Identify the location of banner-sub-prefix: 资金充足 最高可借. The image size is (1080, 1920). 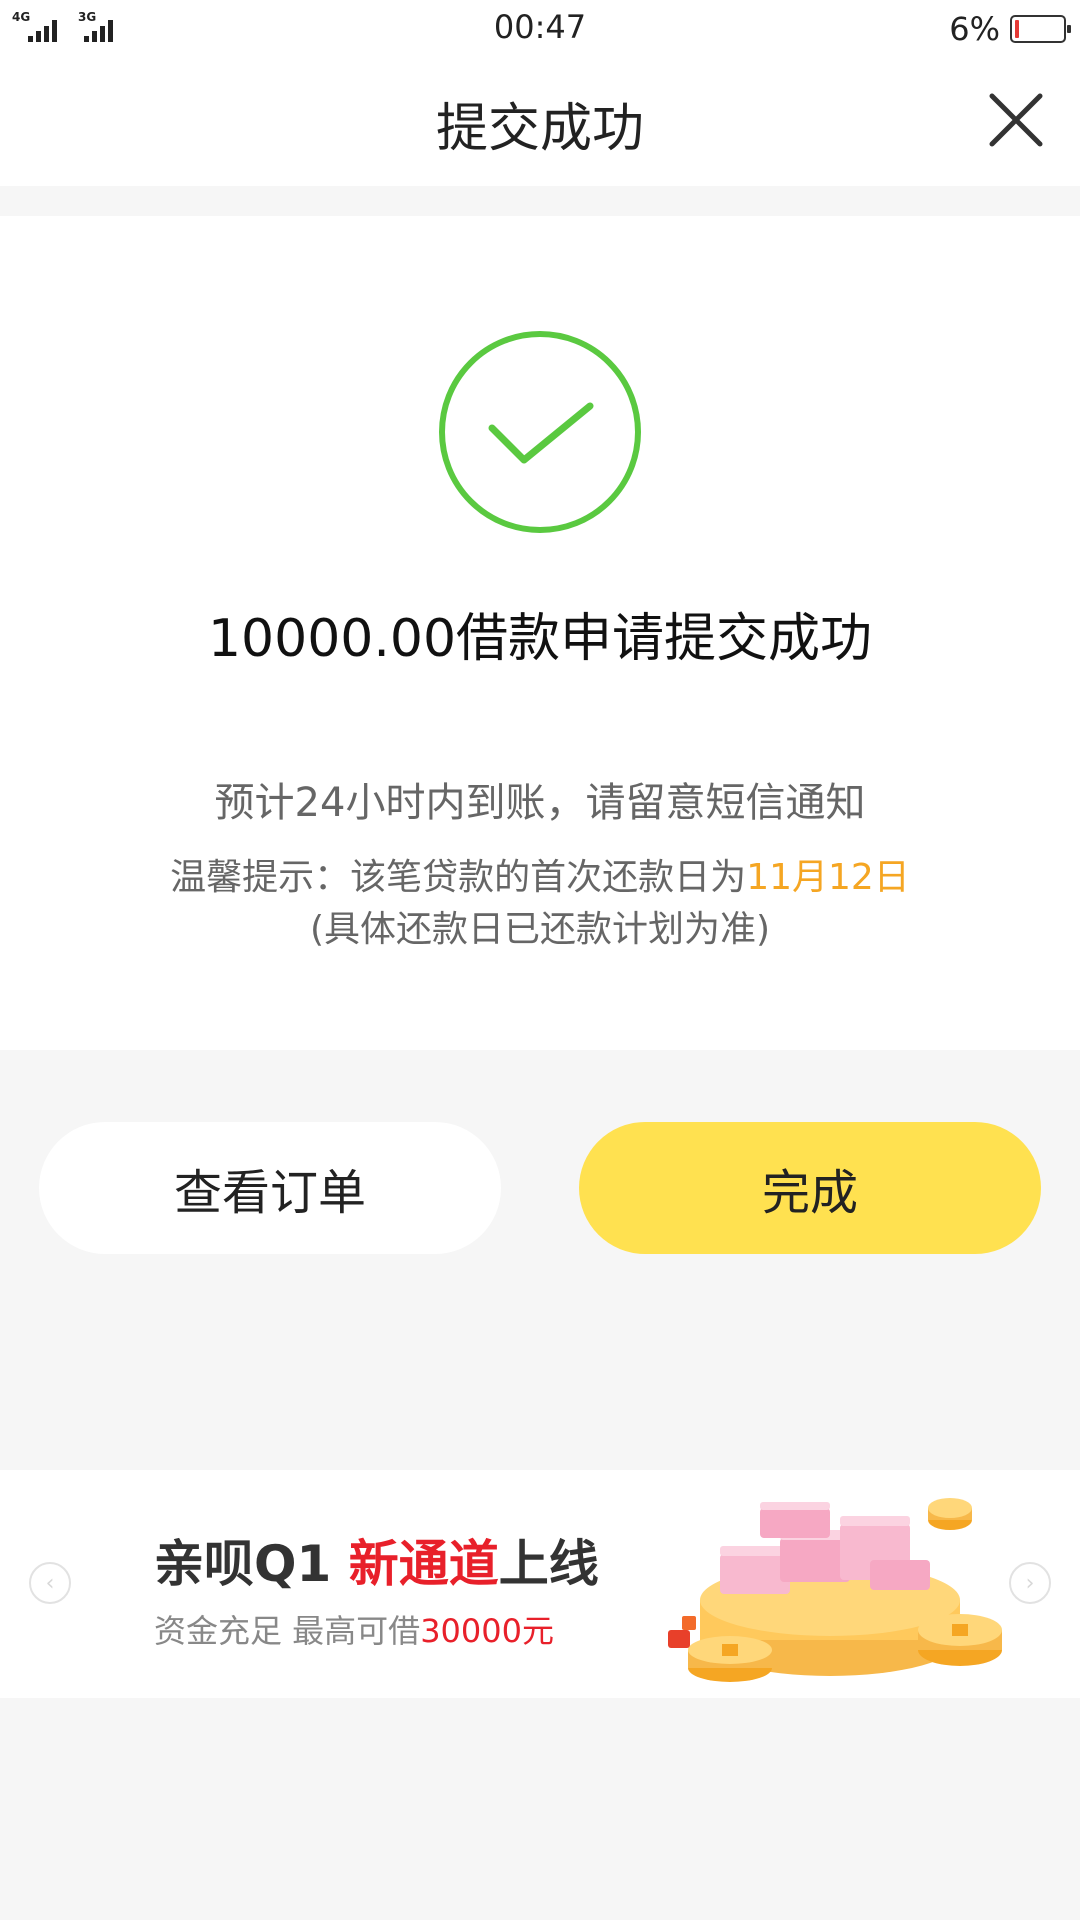
(287, 1631).